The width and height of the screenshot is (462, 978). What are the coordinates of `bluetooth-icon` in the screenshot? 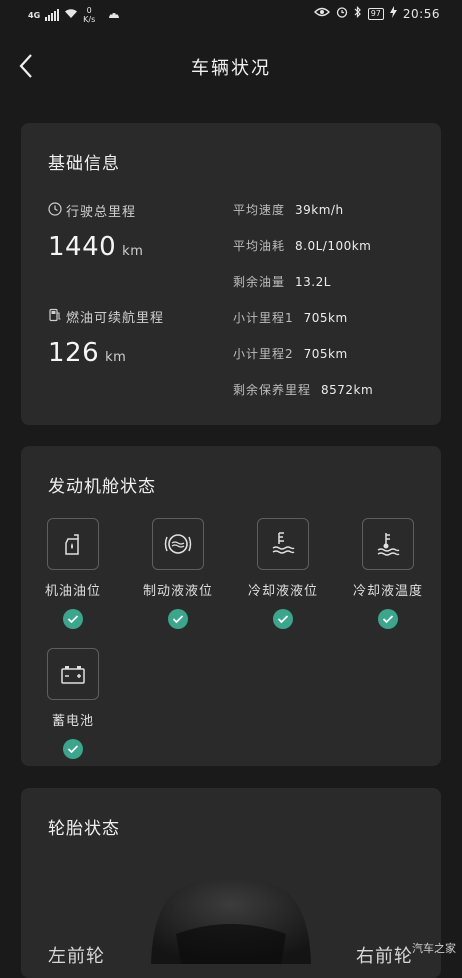 It's located at (358, 13).